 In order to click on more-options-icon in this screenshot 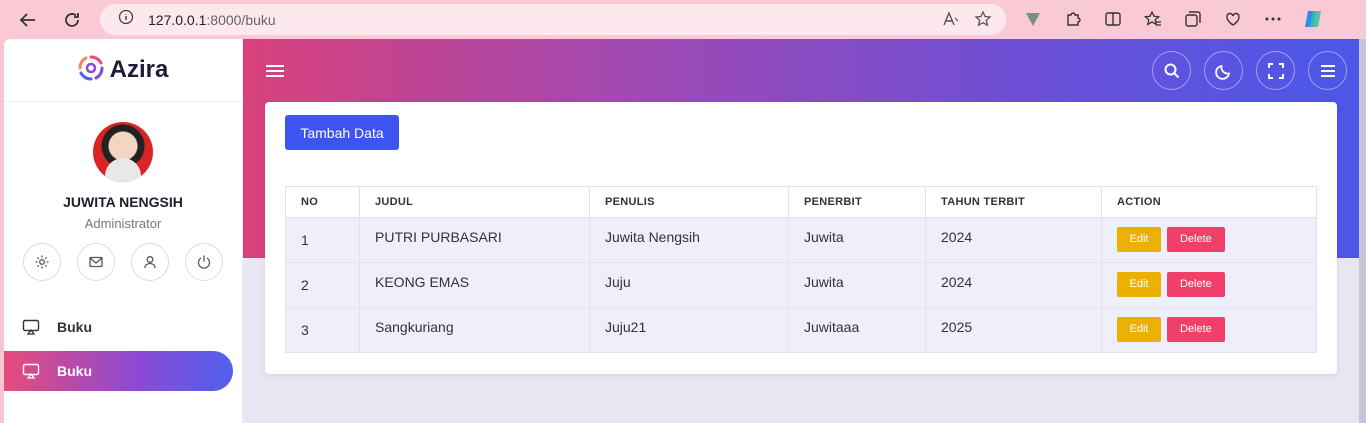, I will do `click(1273, 19)`.